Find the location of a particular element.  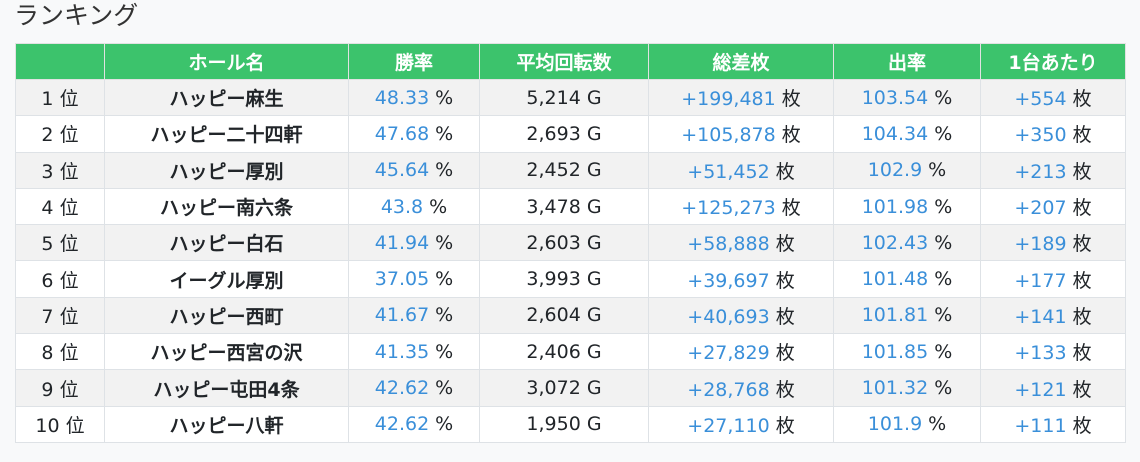

win-rate-value: 41.94 is located at coordinates (402, 242).